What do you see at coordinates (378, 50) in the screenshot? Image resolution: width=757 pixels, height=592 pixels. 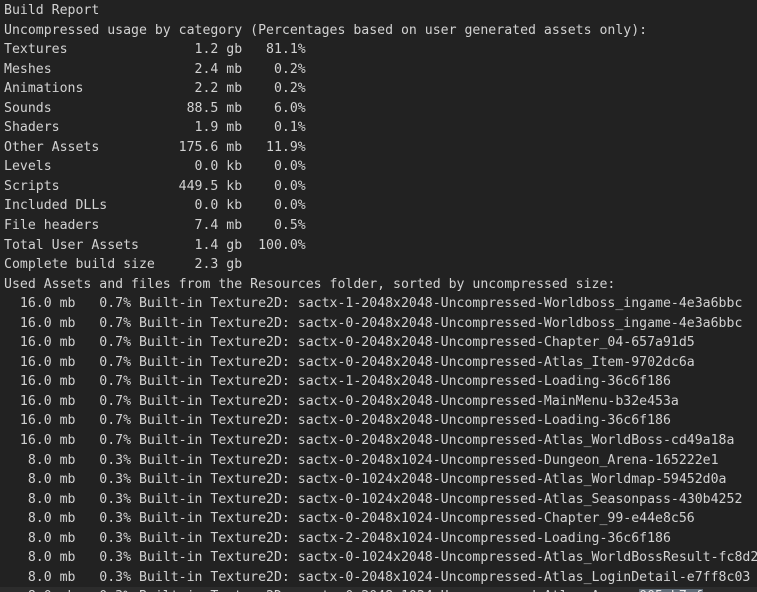 I see `category-row: Textures 1.2 gb 81.1%` at bounding box center [378, 50].